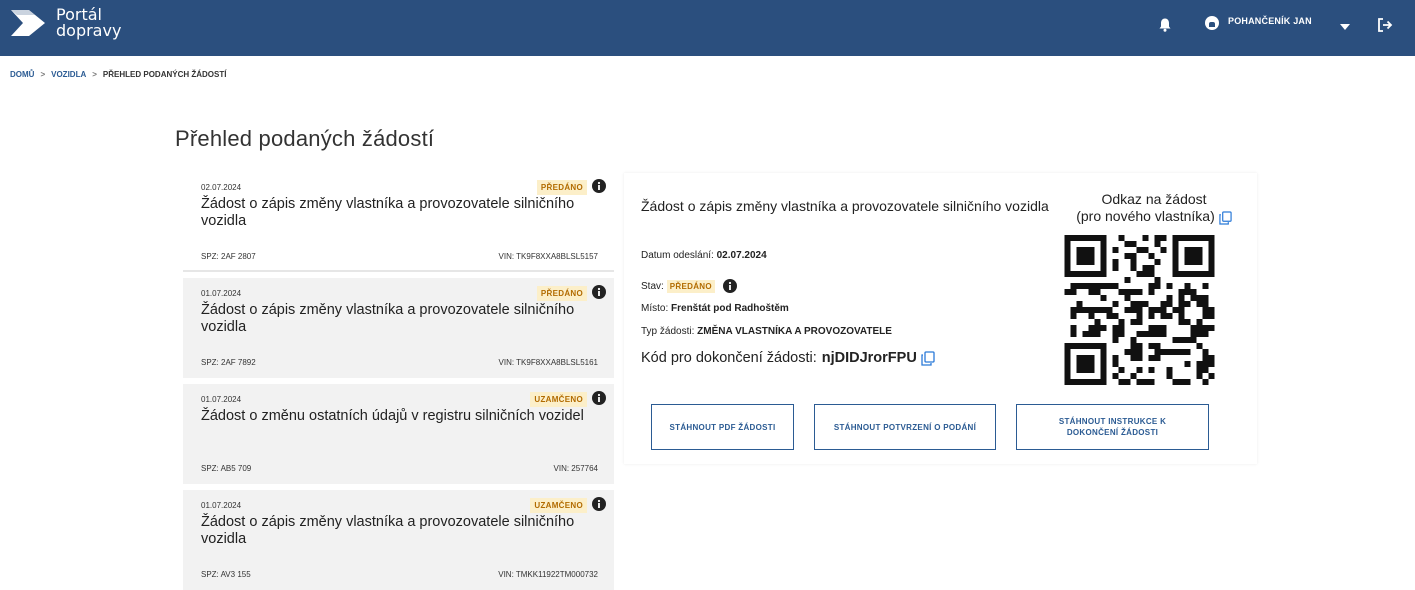 The image size is (1415, 590). I want to click on code-value: njDIDJrorFPU, so click(869, 358).